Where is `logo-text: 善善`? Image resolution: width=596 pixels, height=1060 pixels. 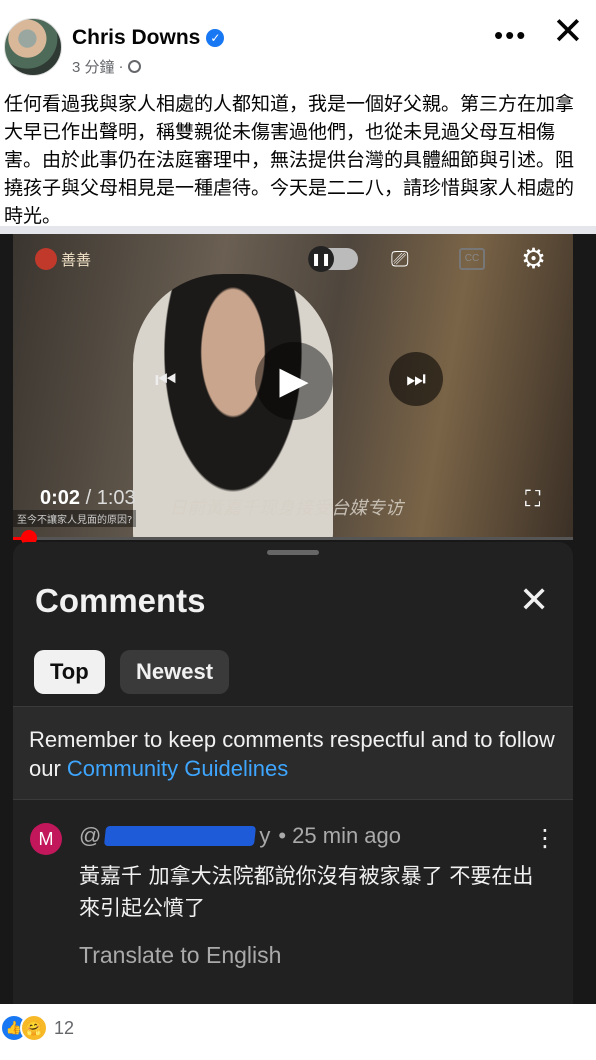 logo-text: 善善 is located at coordinates (76, 260).